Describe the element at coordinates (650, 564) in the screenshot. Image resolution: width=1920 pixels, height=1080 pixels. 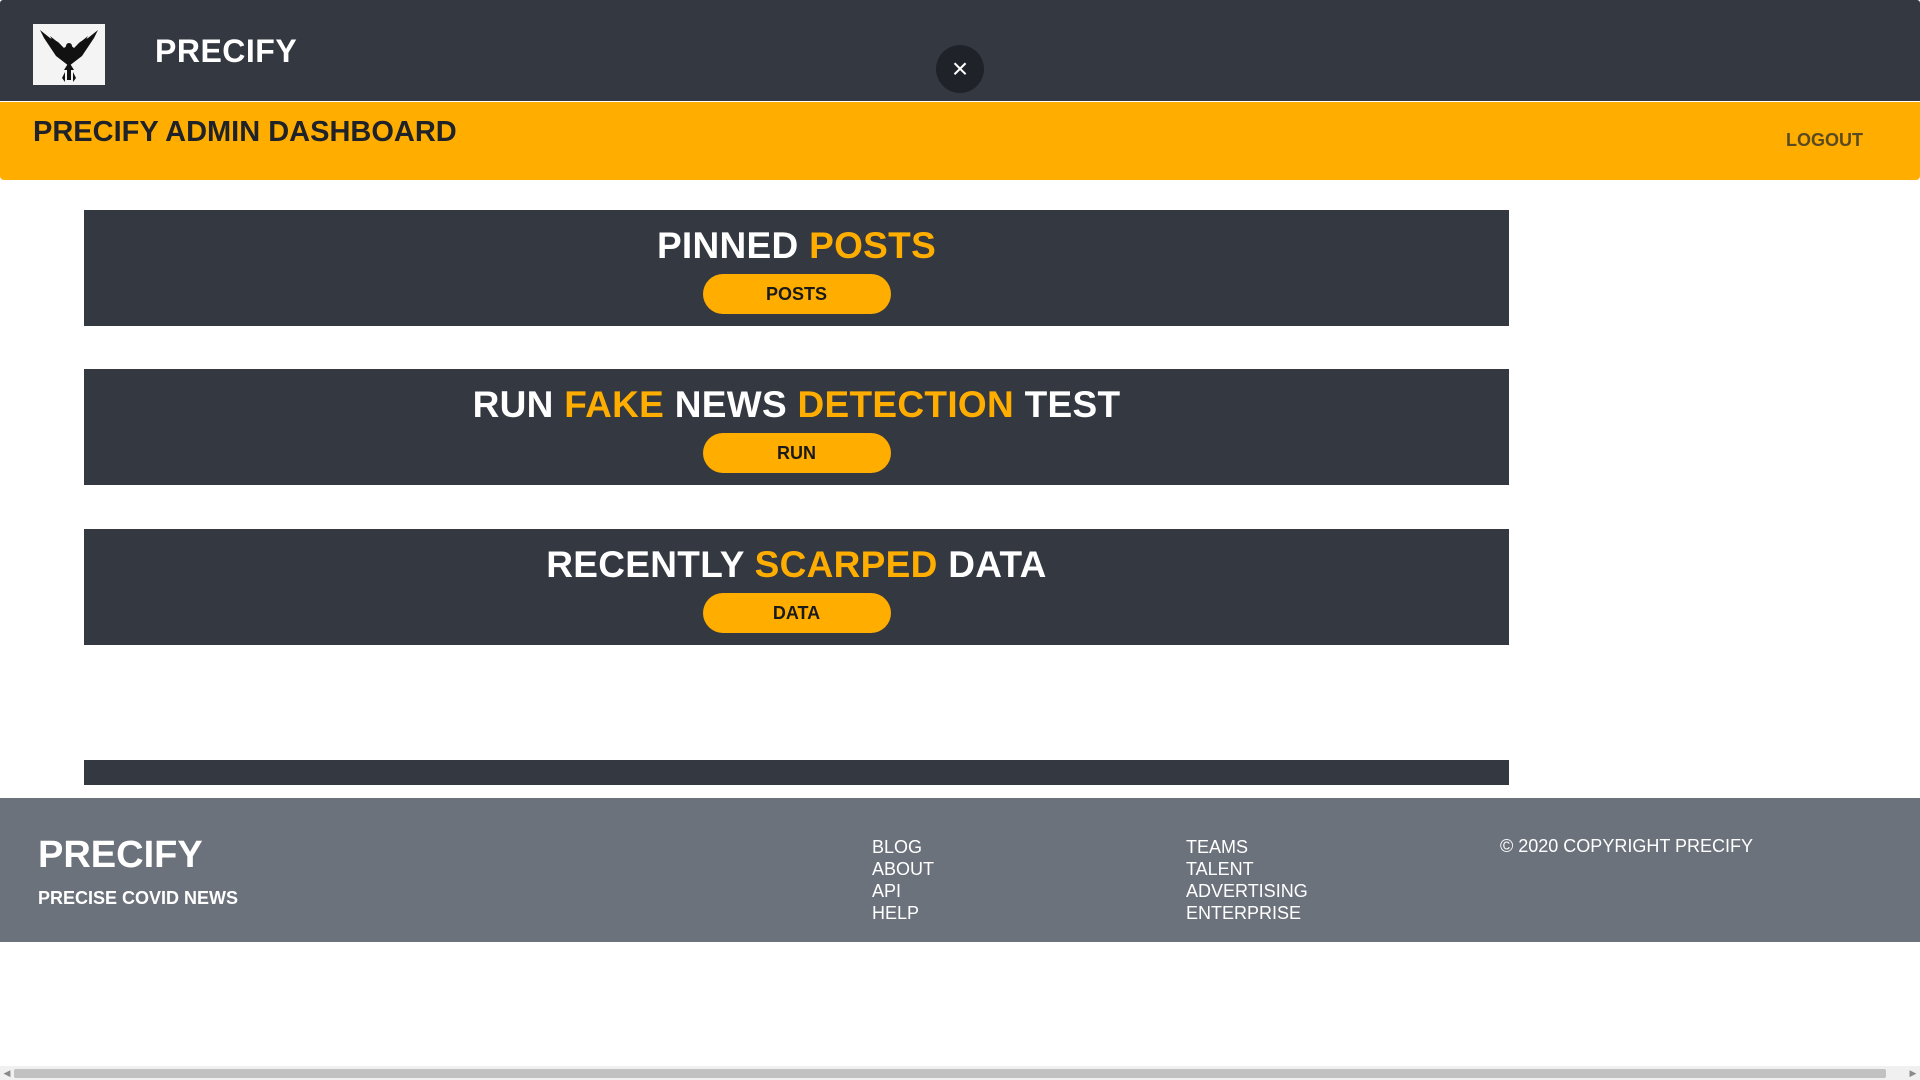
I see `panel-title-part: RECENTLY` at that location.